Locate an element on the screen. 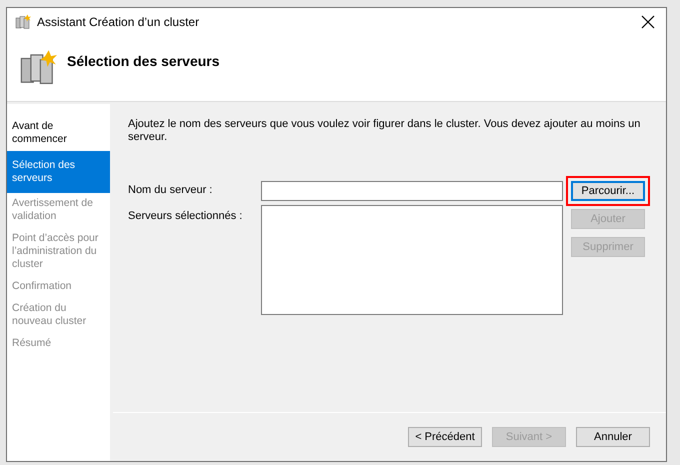  step-item: Confirmation is located at coordinates (42, 286).